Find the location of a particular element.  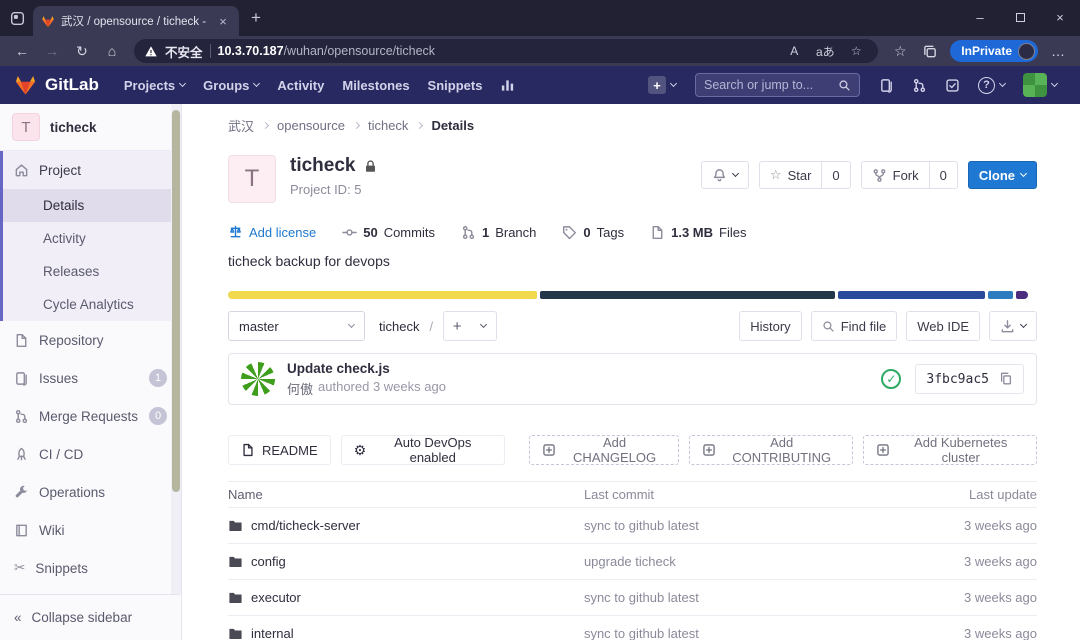

branch-selector: master is located at coordinates (296, 326).